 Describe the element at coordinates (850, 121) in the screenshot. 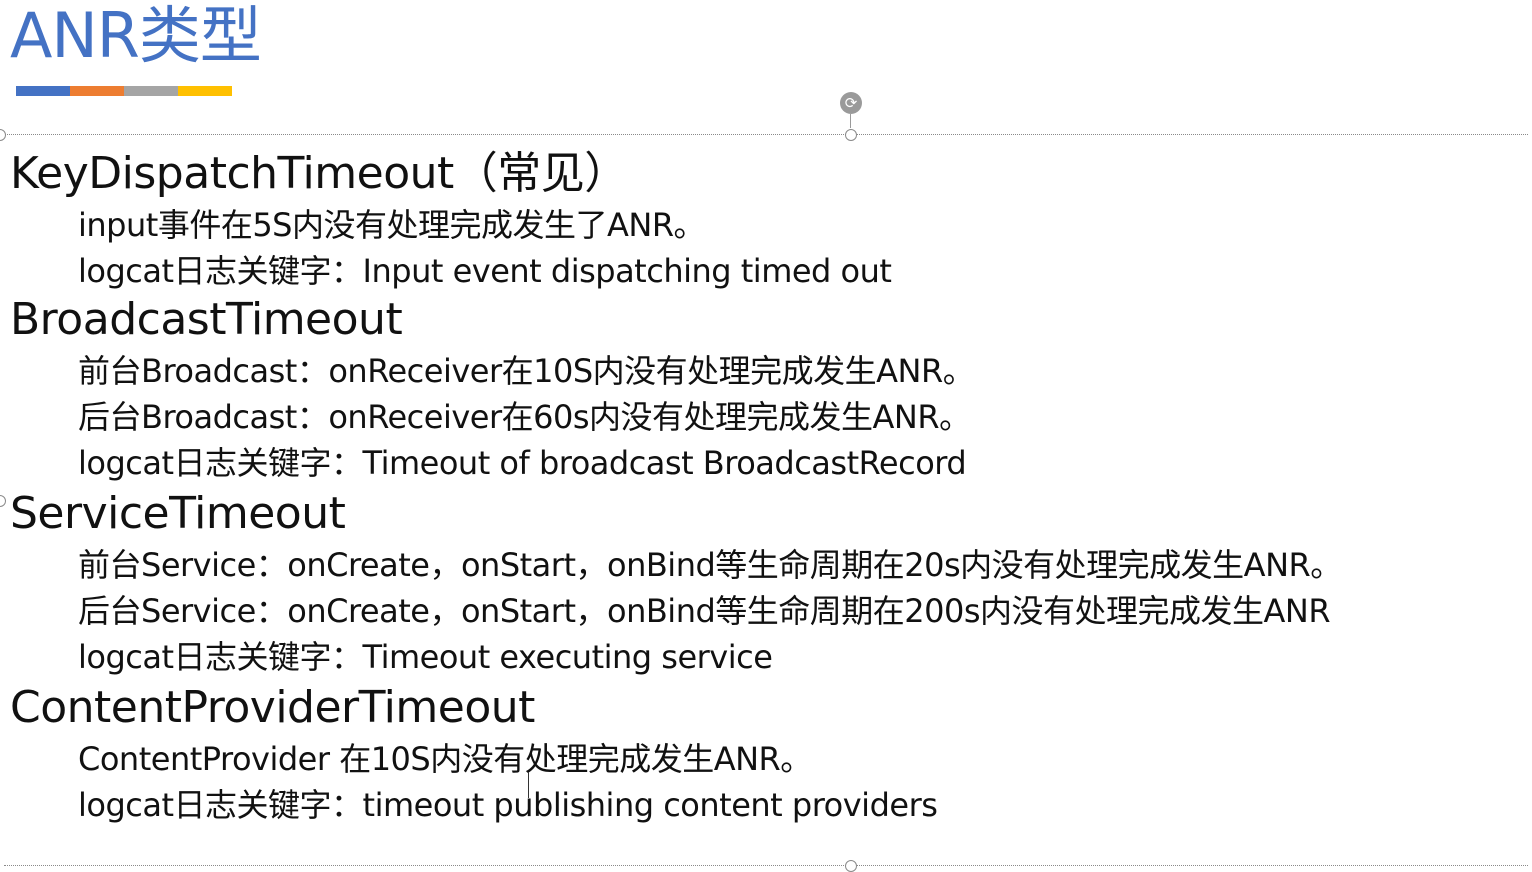

I see `rotate-handle-stem` at that location.